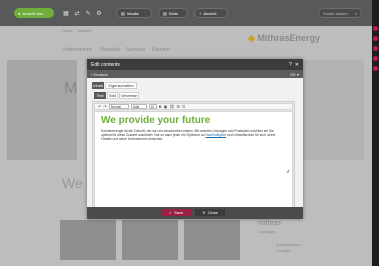 The height and width of the screenshot is (266, 379). Describe the element at coordinates (123, 13) in the screenshot. I see `contents-icon: ▤` at that location.